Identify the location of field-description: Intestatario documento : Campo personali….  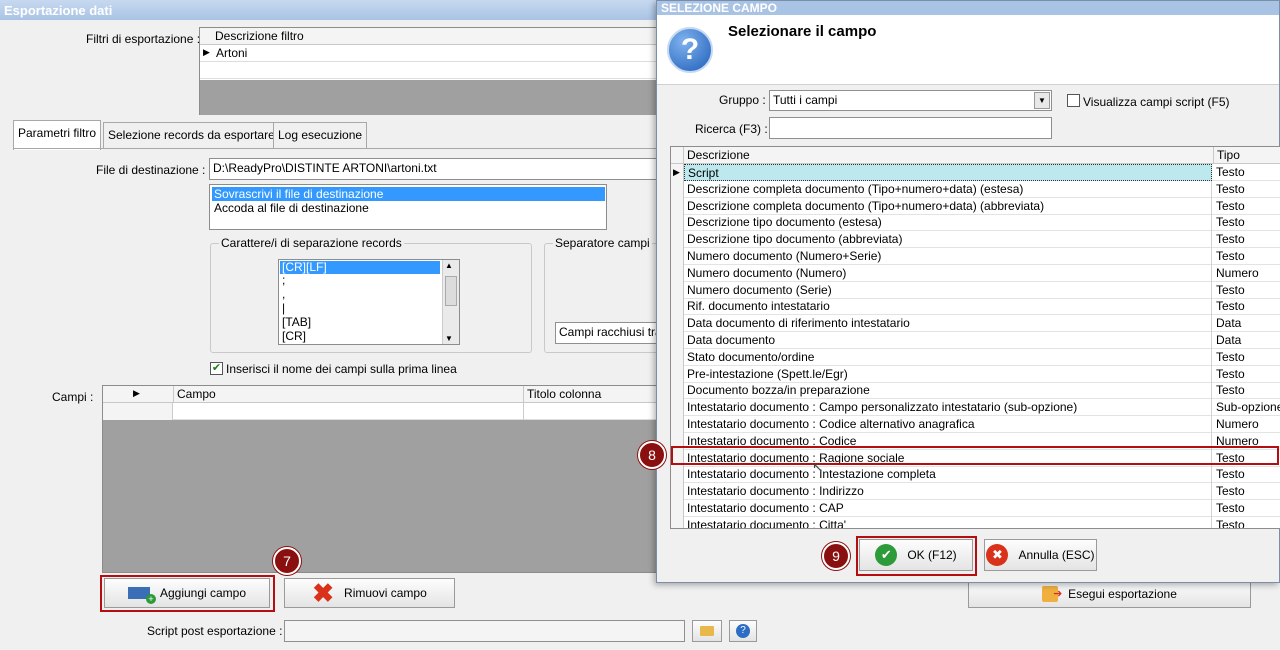
(948, 408).